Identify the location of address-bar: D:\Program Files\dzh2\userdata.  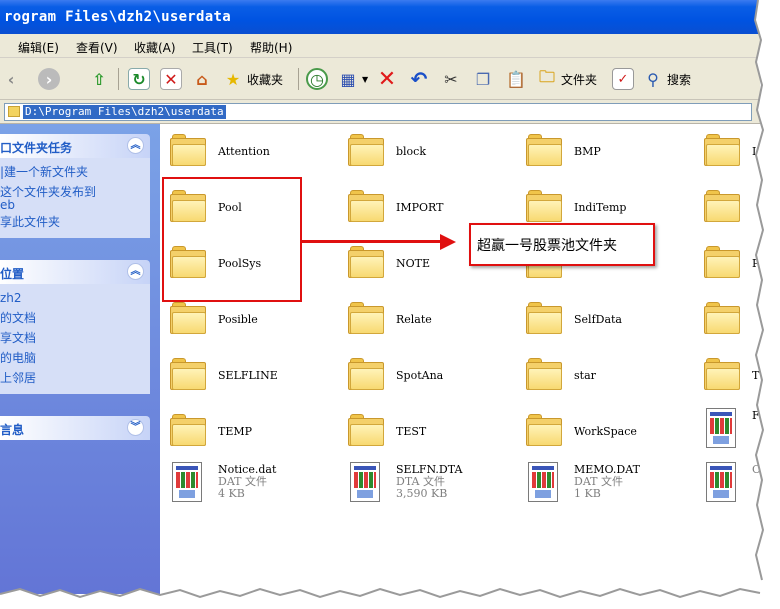
(380, 112).